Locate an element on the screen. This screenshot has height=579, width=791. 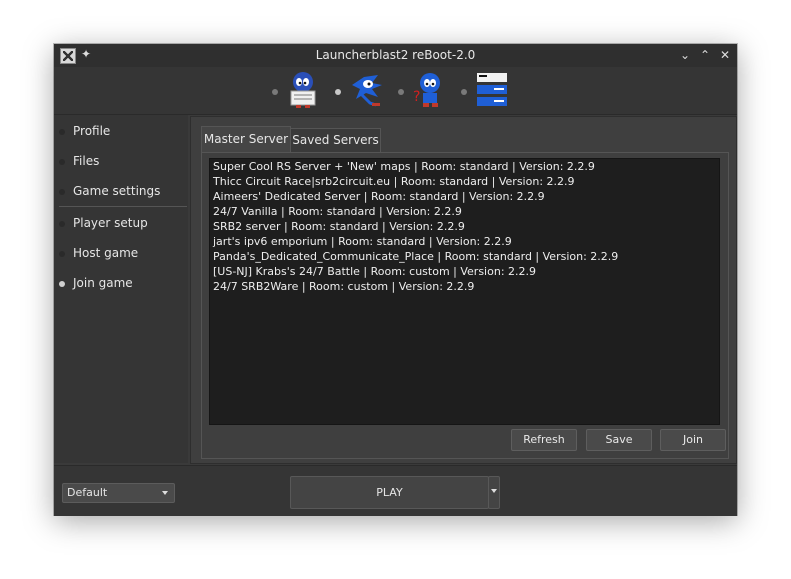
tab-label: Master Server is located at coordinates (246, 139).